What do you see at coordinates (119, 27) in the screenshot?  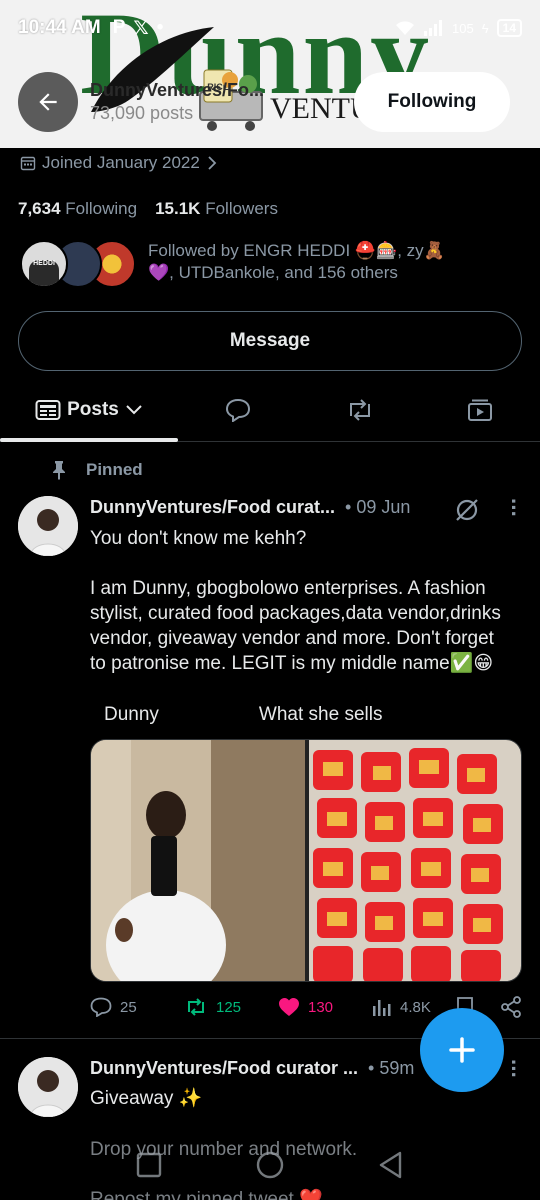 I see `pinterest-icon: P` at bounding box center [119, 27].